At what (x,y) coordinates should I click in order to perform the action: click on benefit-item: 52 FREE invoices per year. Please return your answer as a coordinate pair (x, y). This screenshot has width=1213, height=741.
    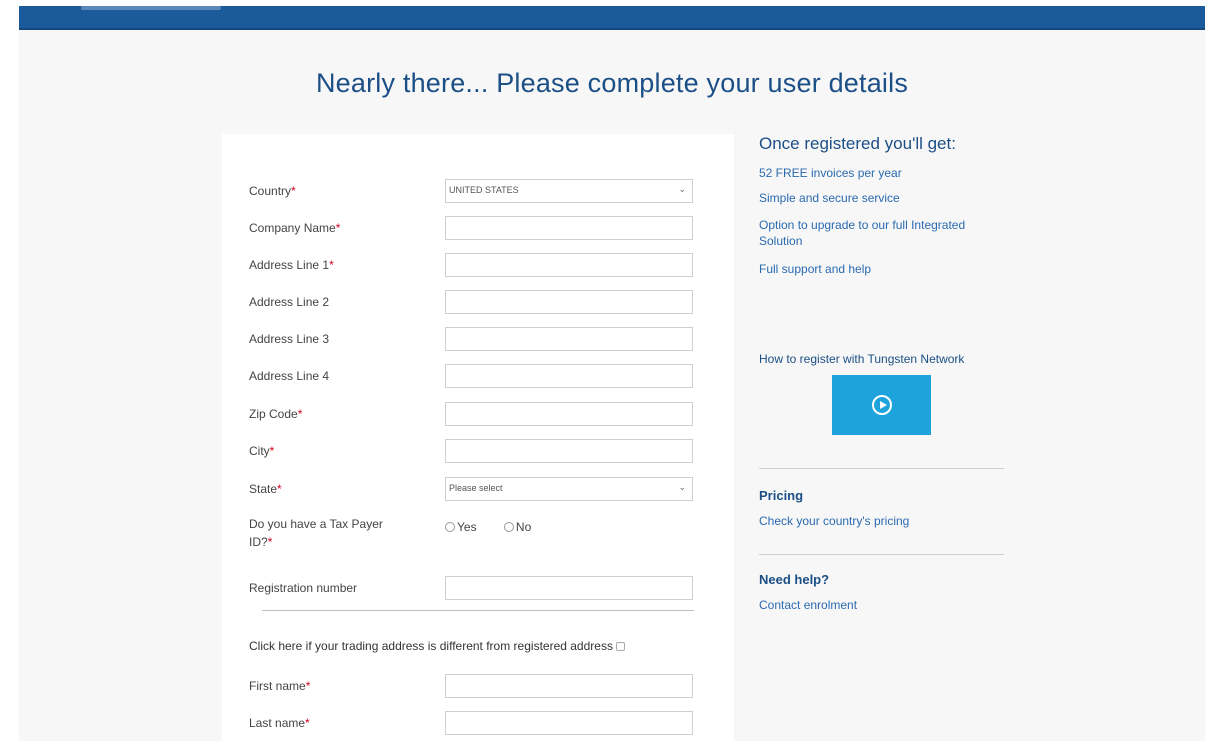
    Looking at the image, I should click on (830, 173).